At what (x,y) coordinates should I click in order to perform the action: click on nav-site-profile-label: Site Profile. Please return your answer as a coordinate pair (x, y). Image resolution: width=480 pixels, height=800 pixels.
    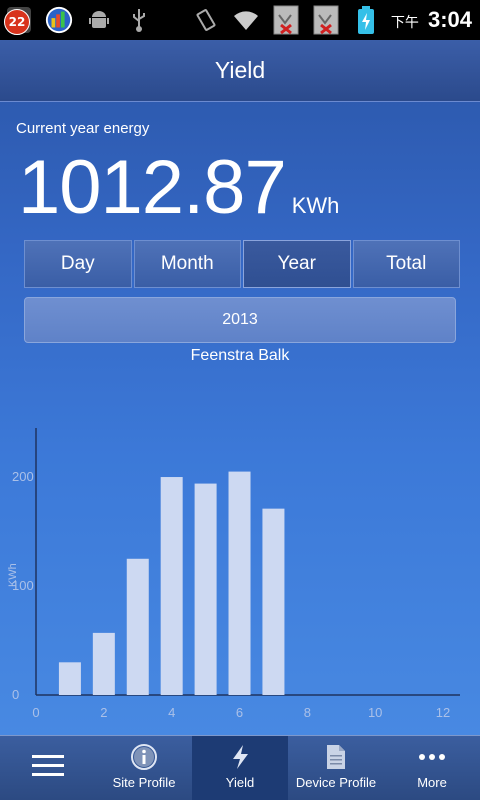
    Looking at the image, I should click on (144, 782).